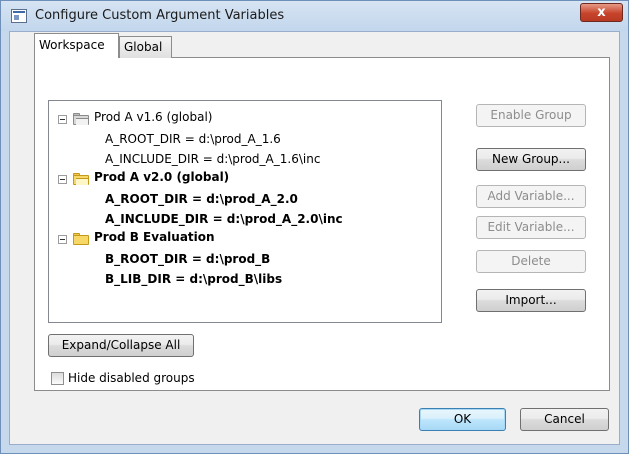  Describe the element at coordinates (314, 16) in the screenshot. I see `title-bar: Configure Custom Argument Variables x` at that location.